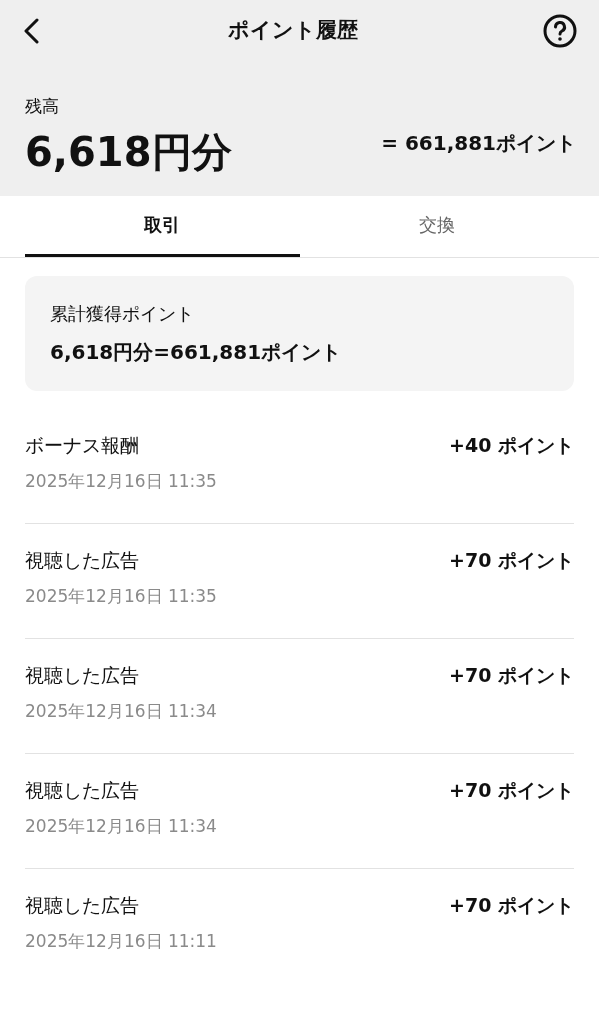  Describe the element at coordinates (560, 31) in the screenshot. I see `help-icon` at that location.